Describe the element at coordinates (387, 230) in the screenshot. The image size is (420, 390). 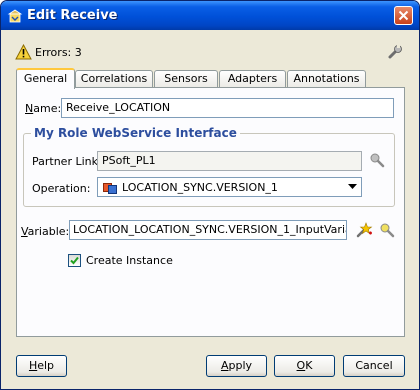
I see `browse-variable-icon` at that location.